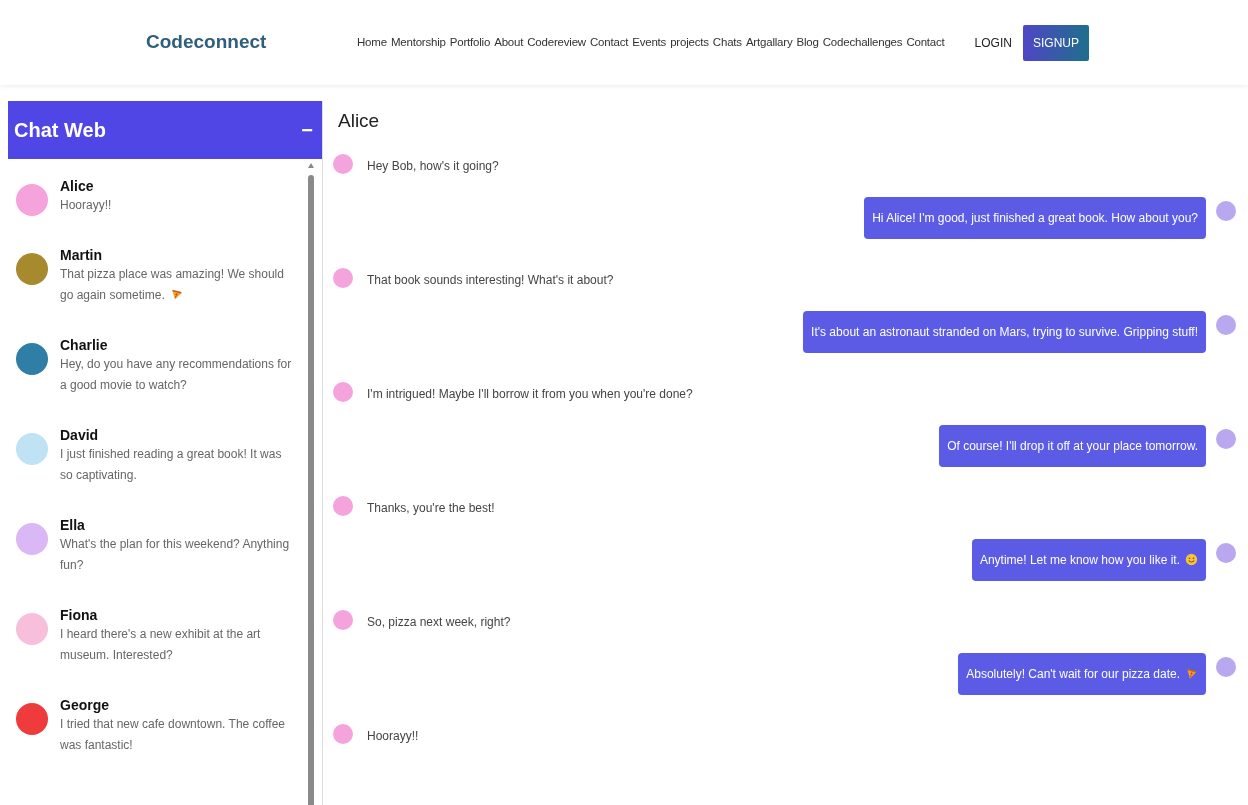 The height and width of the screenshot is (805, 1248). Describe the element at coordinates (1004, 331) in the screenshot. I see `message-bubble: It's about an astronaut stranded on Mars, trying to survive. Gripping stuff!` at that location.